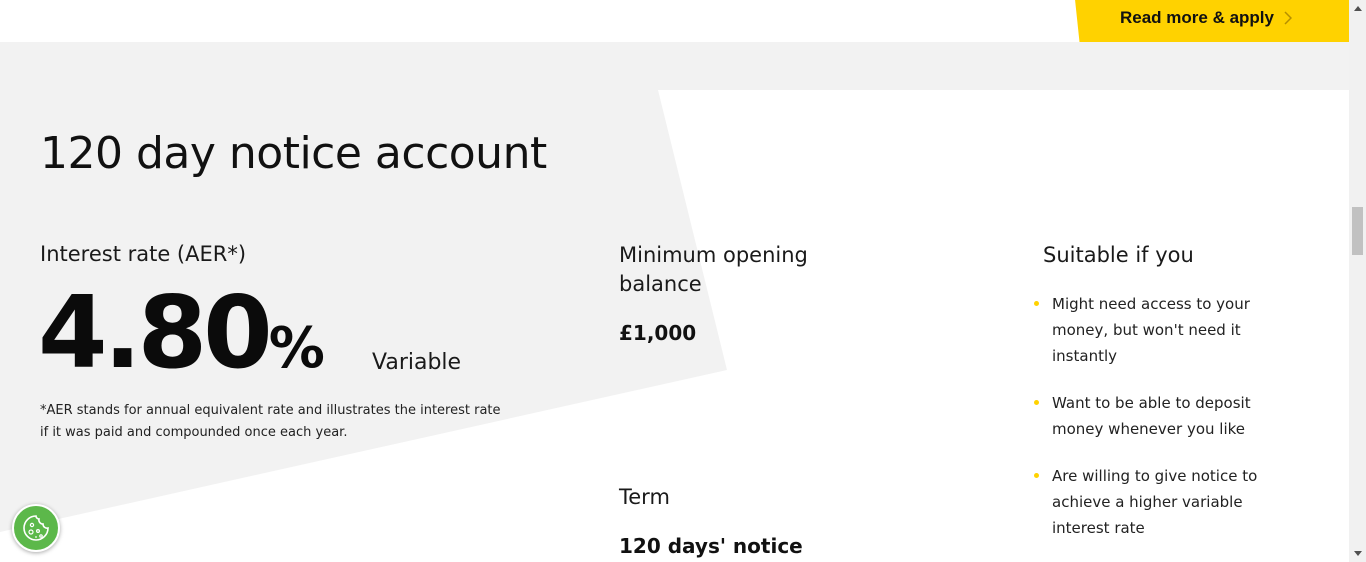  Describe the element at coordinates (711, 546) in the screenshot. I see `term-value: 120 days' notice` at that location.